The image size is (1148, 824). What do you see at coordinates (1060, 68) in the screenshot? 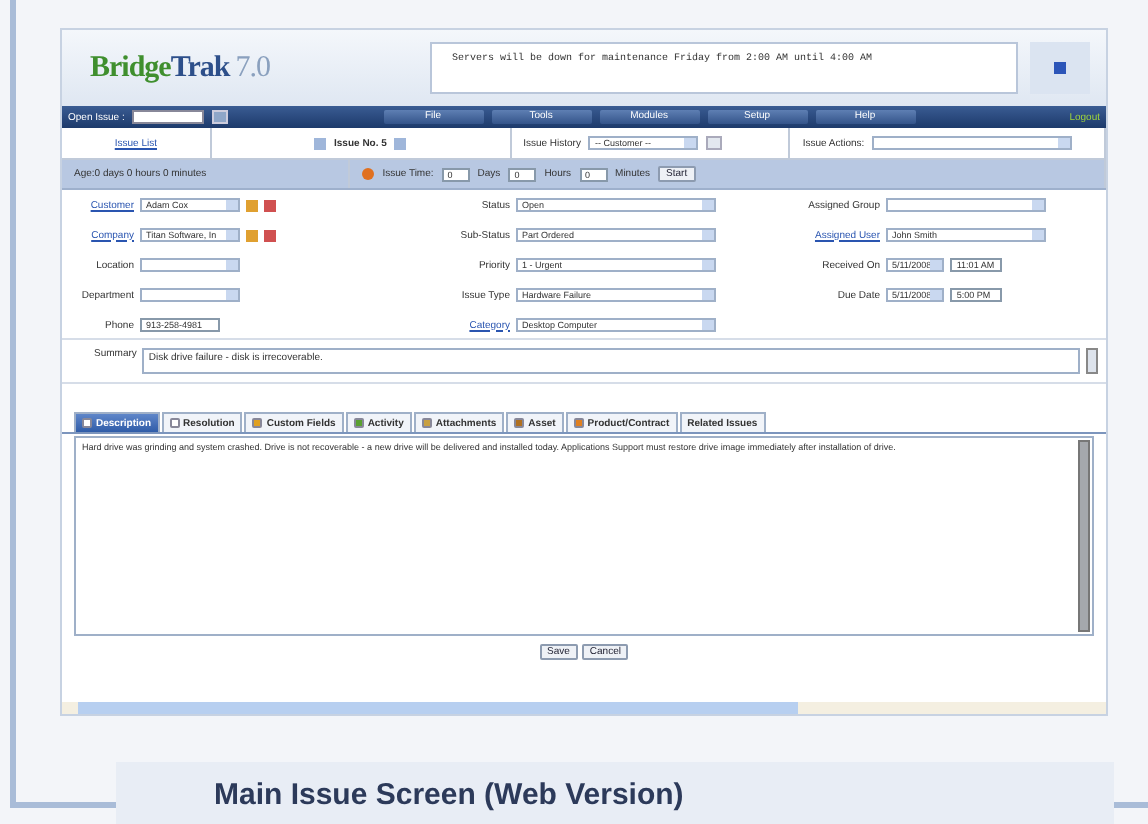
I see `pager-icon` at bounding box center [1060, 68].